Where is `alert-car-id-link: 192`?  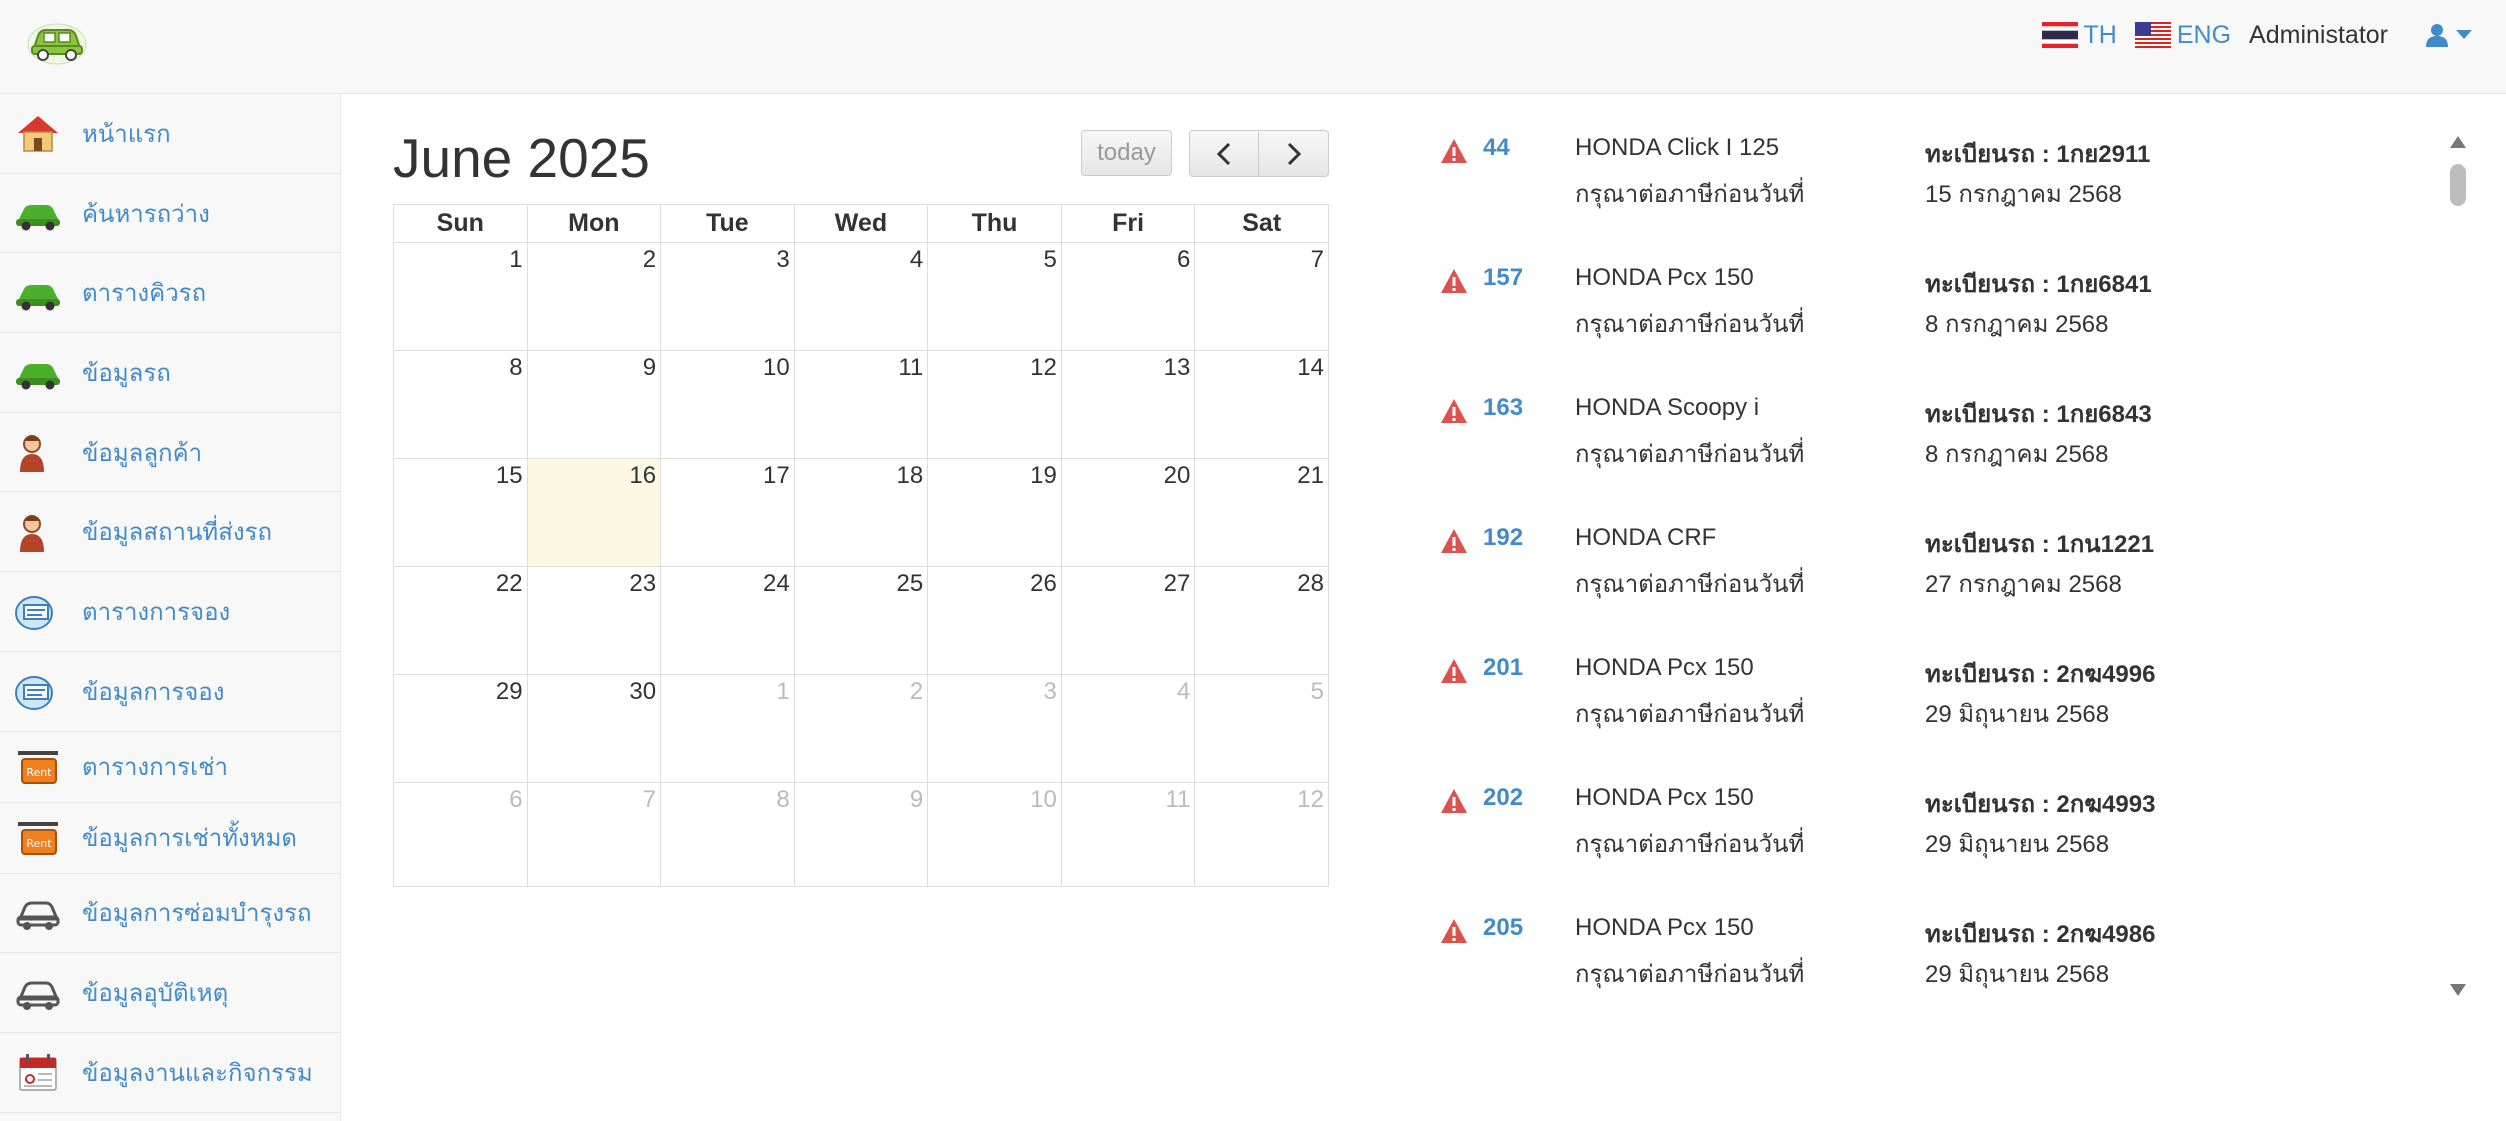 alert-car-id-link: 192 is located at coordinates (1503, 538).